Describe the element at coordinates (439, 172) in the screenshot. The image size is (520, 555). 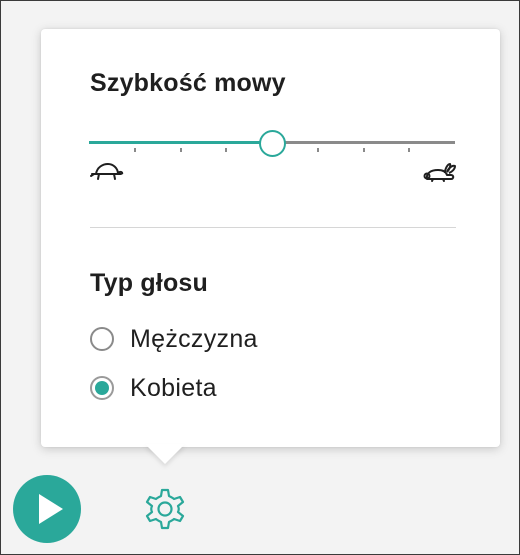
I see `rabbit-icon` at that location.